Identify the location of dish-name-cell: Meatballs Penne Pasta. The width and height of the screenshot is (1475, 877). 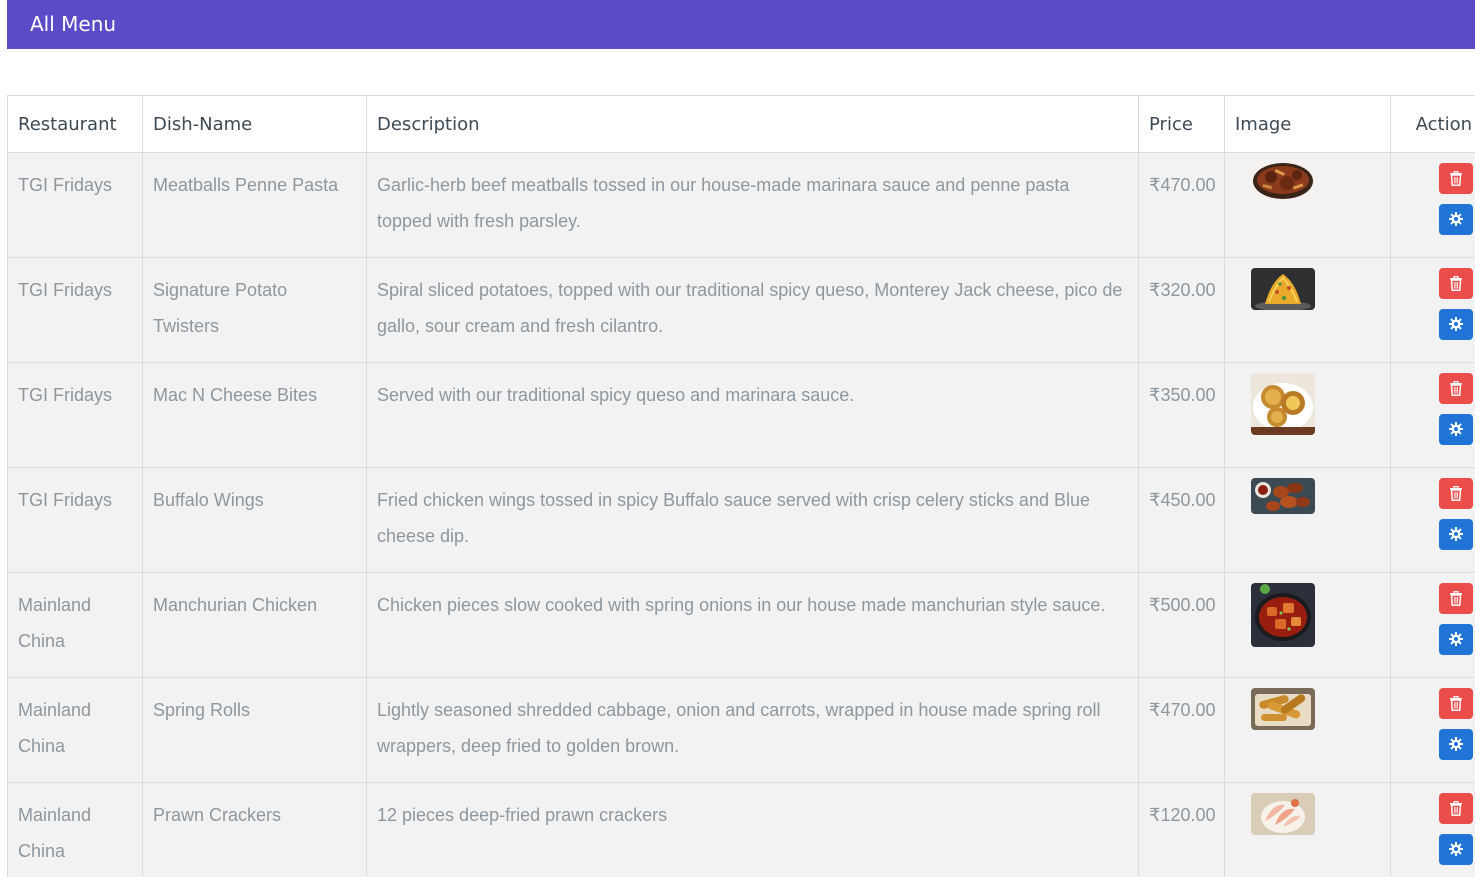
(254, 205).